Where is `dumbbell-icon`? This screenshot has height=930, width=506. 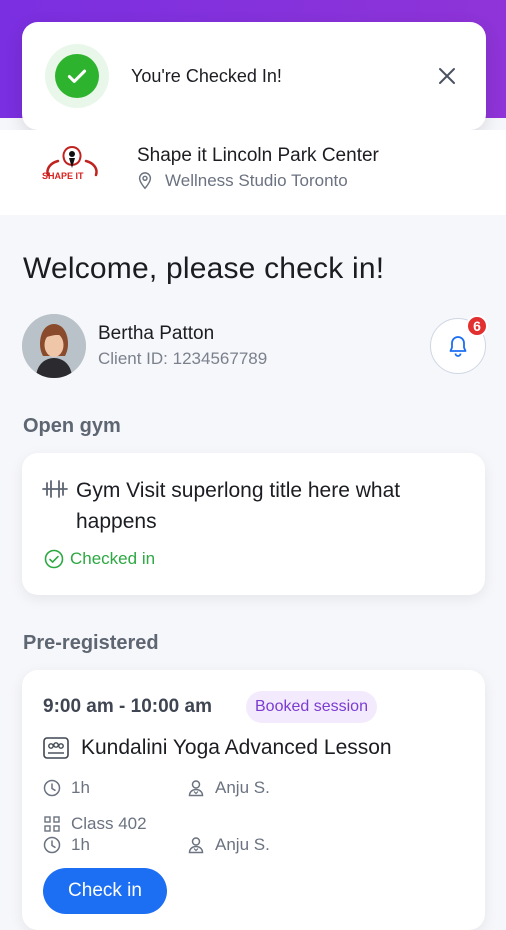
dumbbell-icon is located at coordinates (55, 489).